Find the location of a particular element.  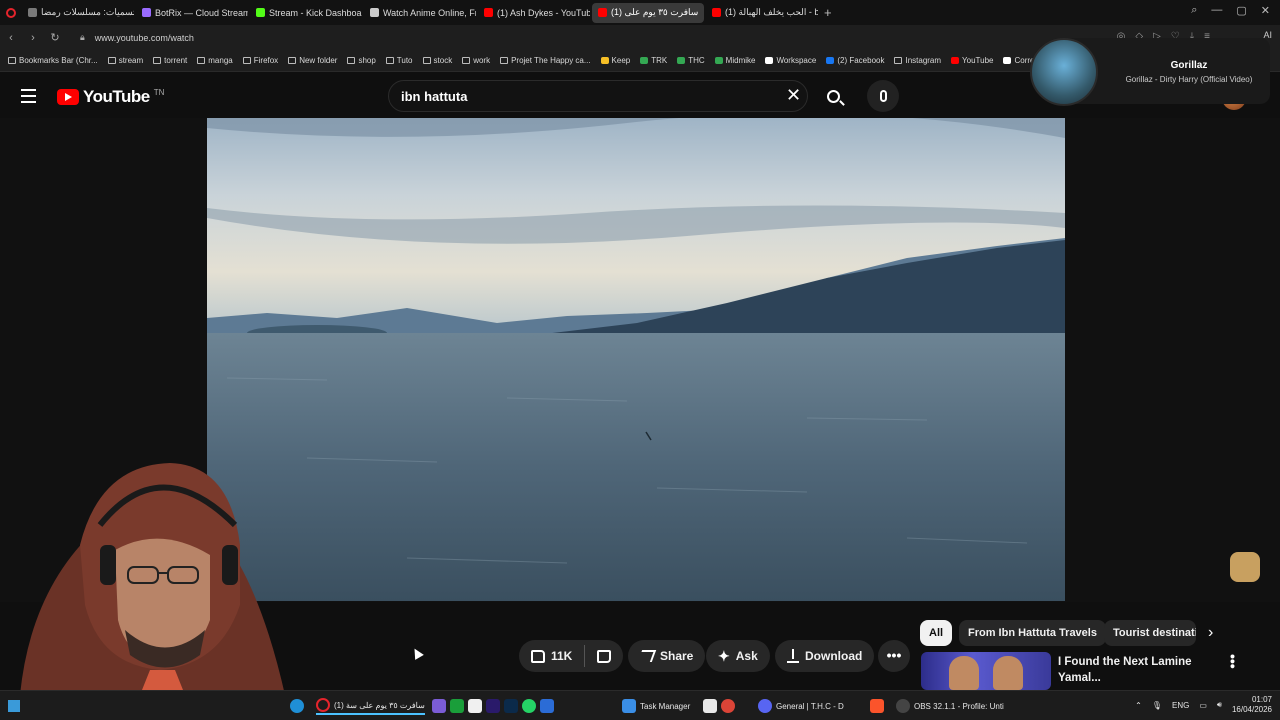

network-icon: ▭ is located at coordinates (1203, 705).